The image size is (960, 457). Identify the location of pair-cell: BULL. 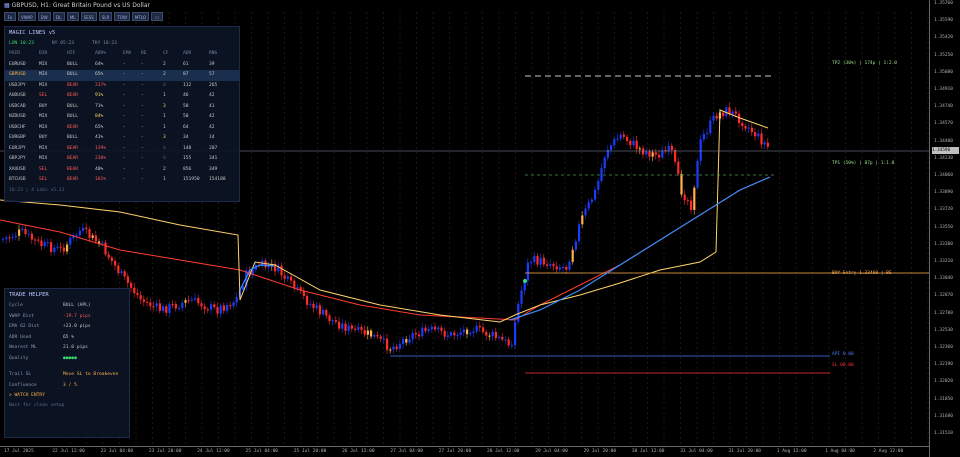
(73, 116).